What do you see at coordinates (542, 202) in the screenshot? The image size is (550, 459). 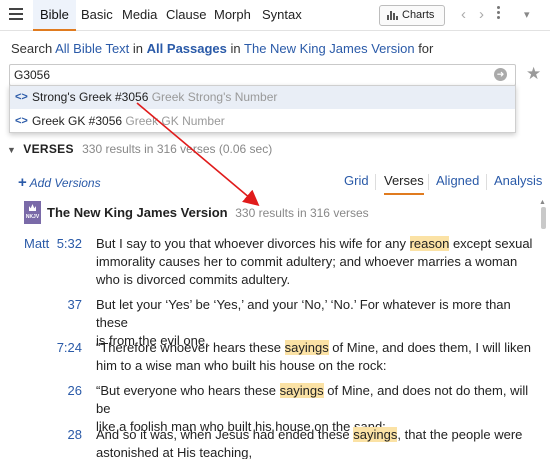 I see `scroll-up-icon: ▲` at bounding box center [542, 202].